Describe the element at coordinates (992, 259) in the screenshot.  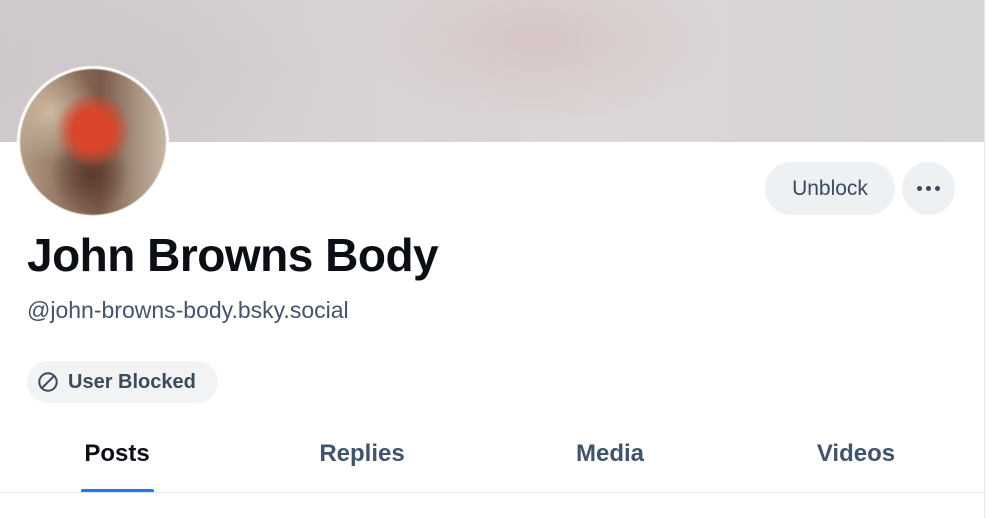
I see `scrollbar-gutter` at that location.